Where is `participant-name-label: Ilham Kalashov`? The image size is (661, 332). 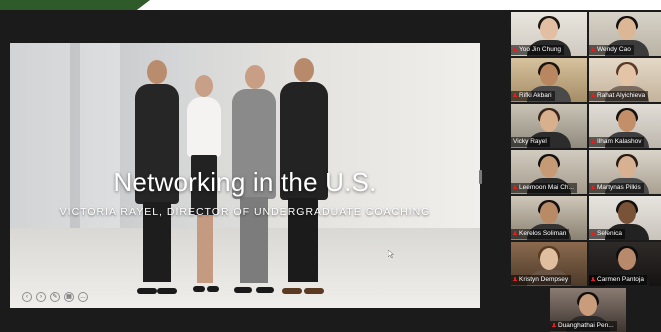 participant-name-label: Ilham Kalashov is located at coordinates (617, 142).